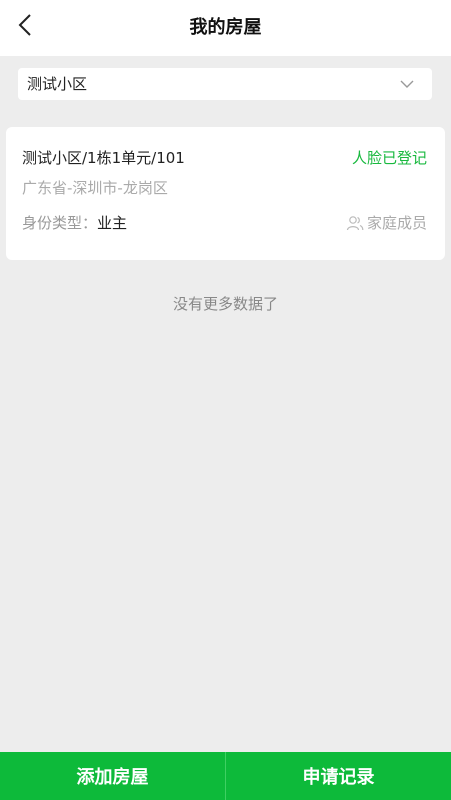 Image resolution: width=451 pixels, height=800 pixels. I want to click on family-members-label: 家庭成员, so click(396, 223).